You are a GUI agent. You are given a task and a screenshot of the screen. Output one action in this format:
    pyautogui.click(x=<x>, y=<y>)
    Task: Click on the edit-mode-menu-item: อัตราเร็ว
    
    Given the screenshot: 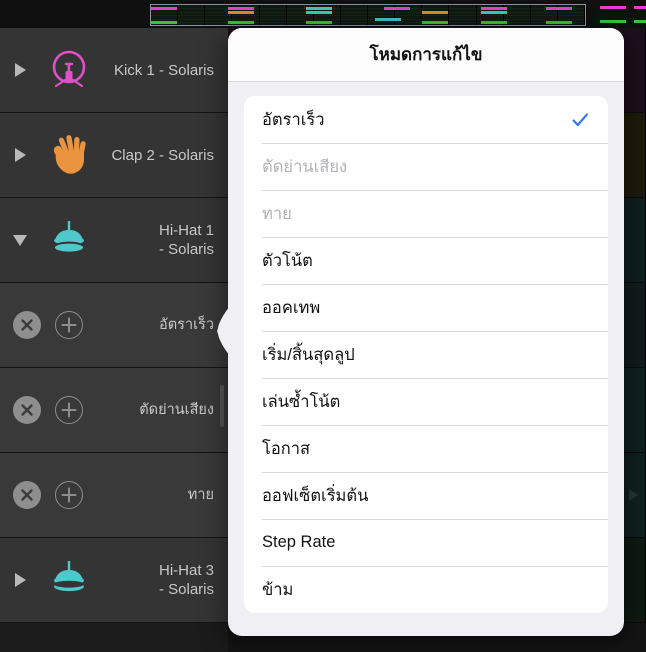 What is the action you would take?
    pyautogui.click(x=426, y=119)
    